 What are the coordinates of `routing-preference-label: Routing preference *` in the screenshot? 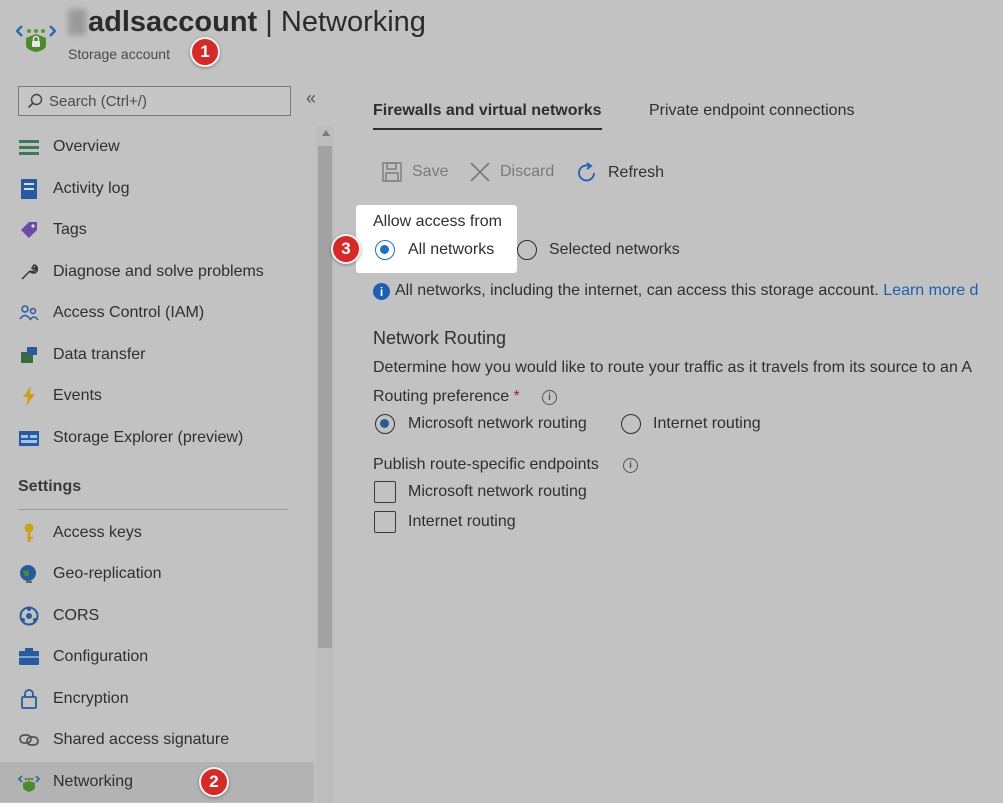 It's located at (446, 397).